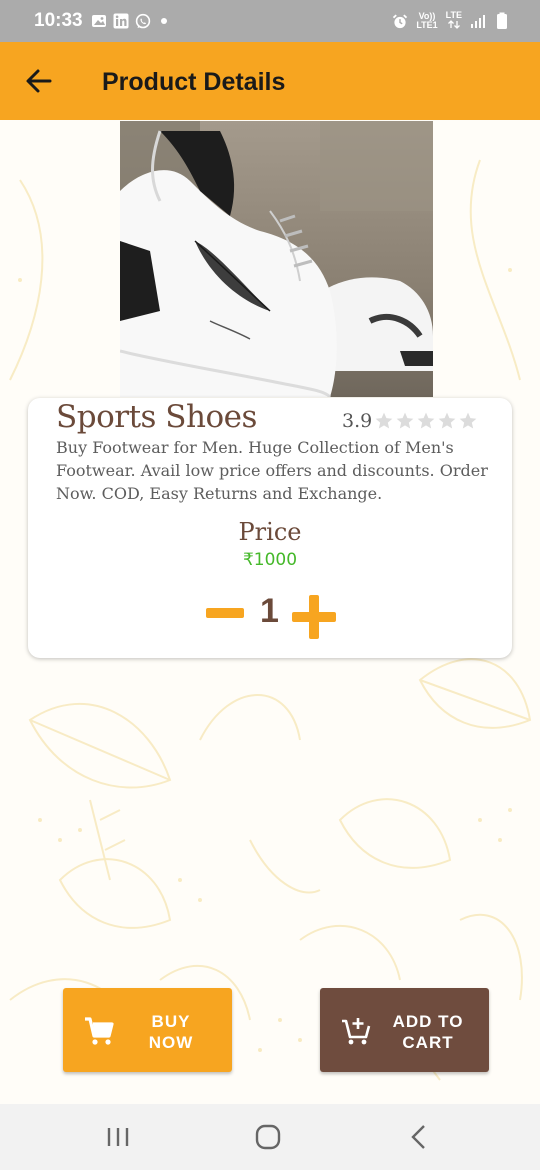 This screenshot has width=540, height=1170. What do you see at coordinates (356, 1031) in the screenshot?
I see `add-shopping-cart-icon` at bounding box center [356, 1031].